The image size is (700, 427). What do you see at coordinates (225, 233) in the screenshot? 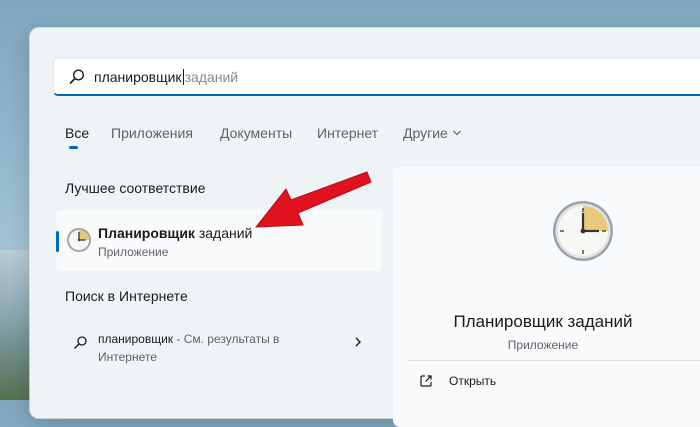
I see `best-match-name-rest: заданий` at bounding box center [225, 233].